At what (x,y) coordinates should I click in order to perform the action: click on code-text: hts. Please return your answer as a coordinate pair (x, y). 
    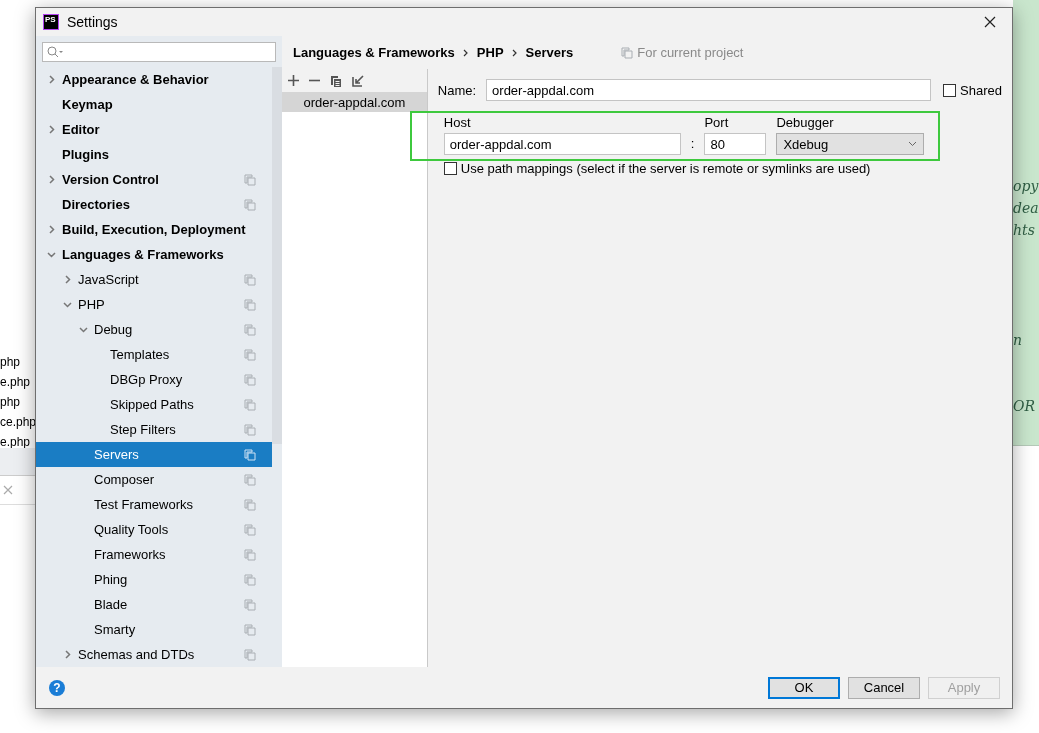
    Looking at the image, I should click on (1024, 230).